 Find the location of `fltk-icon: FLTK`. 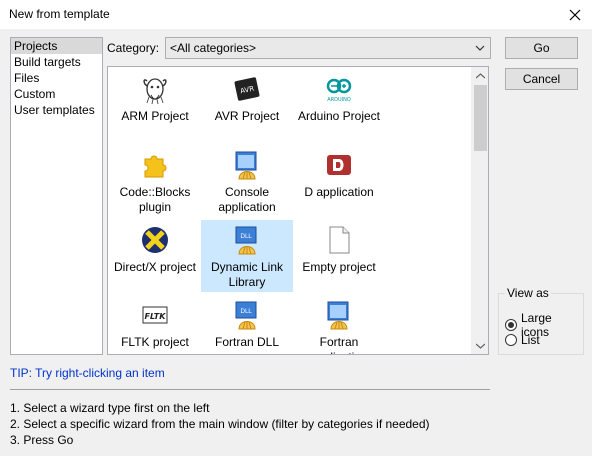

fltk-icon: FLTK is located at coordinates (155, 315).